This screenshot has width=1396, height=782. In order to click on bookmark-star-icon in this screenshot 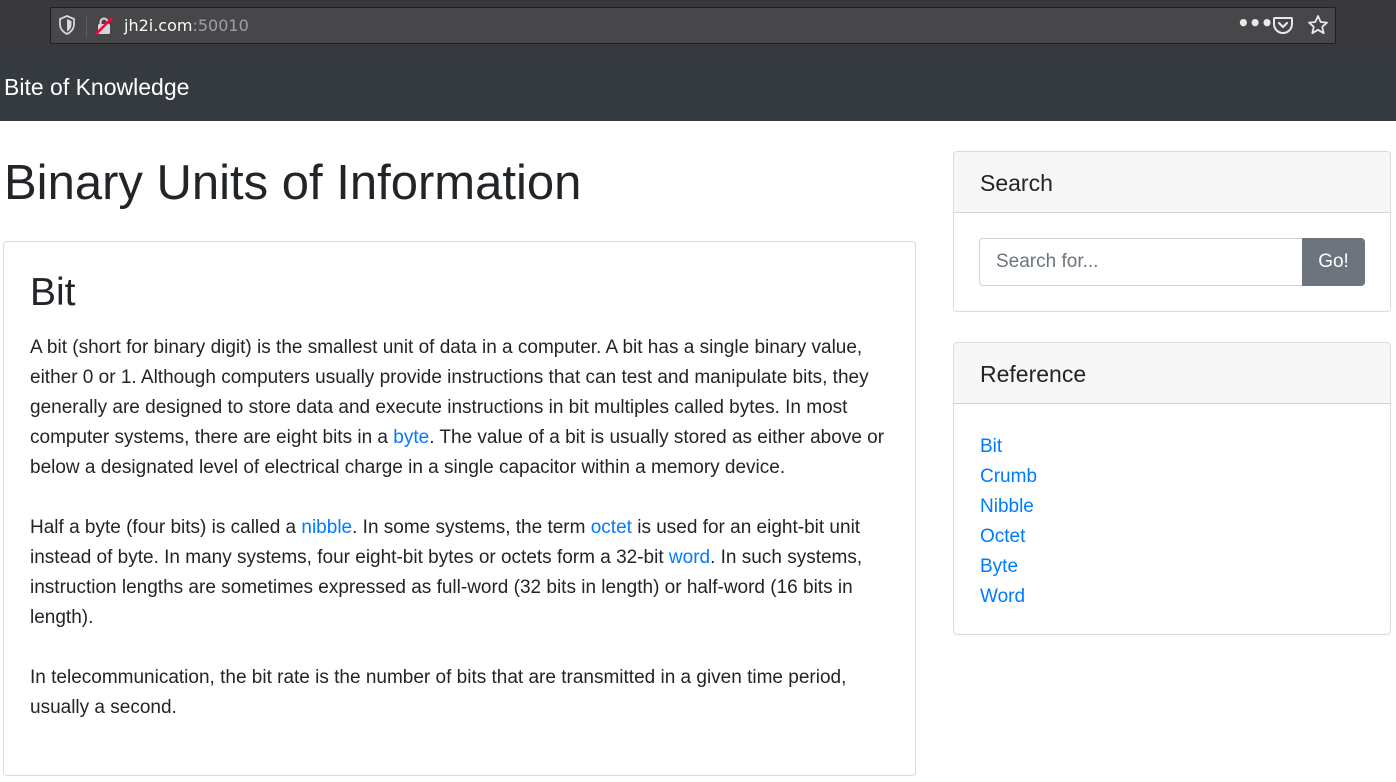, I will do `click(1318, 25)`.